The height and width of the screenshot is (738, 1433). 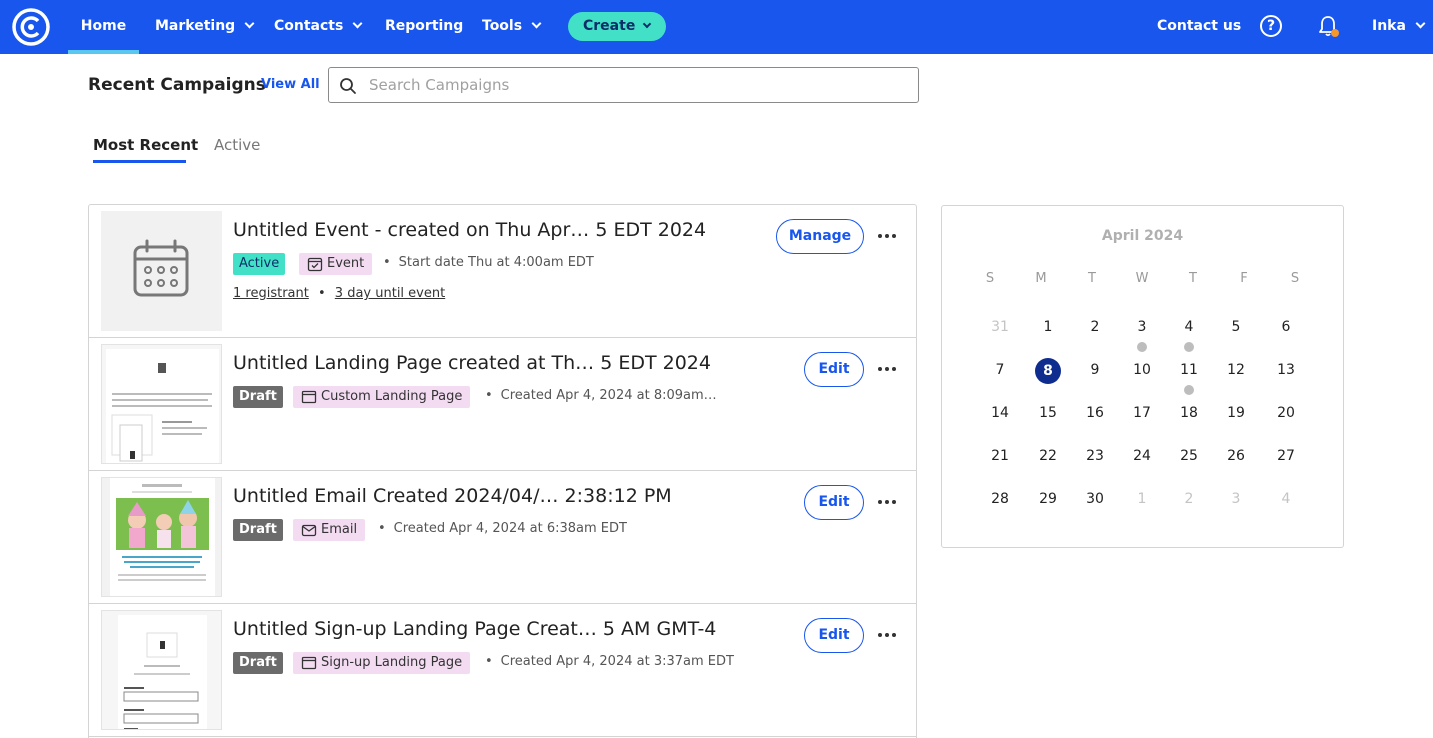 I want to click on calendar-day: 5, so click(x=1236, y=327).